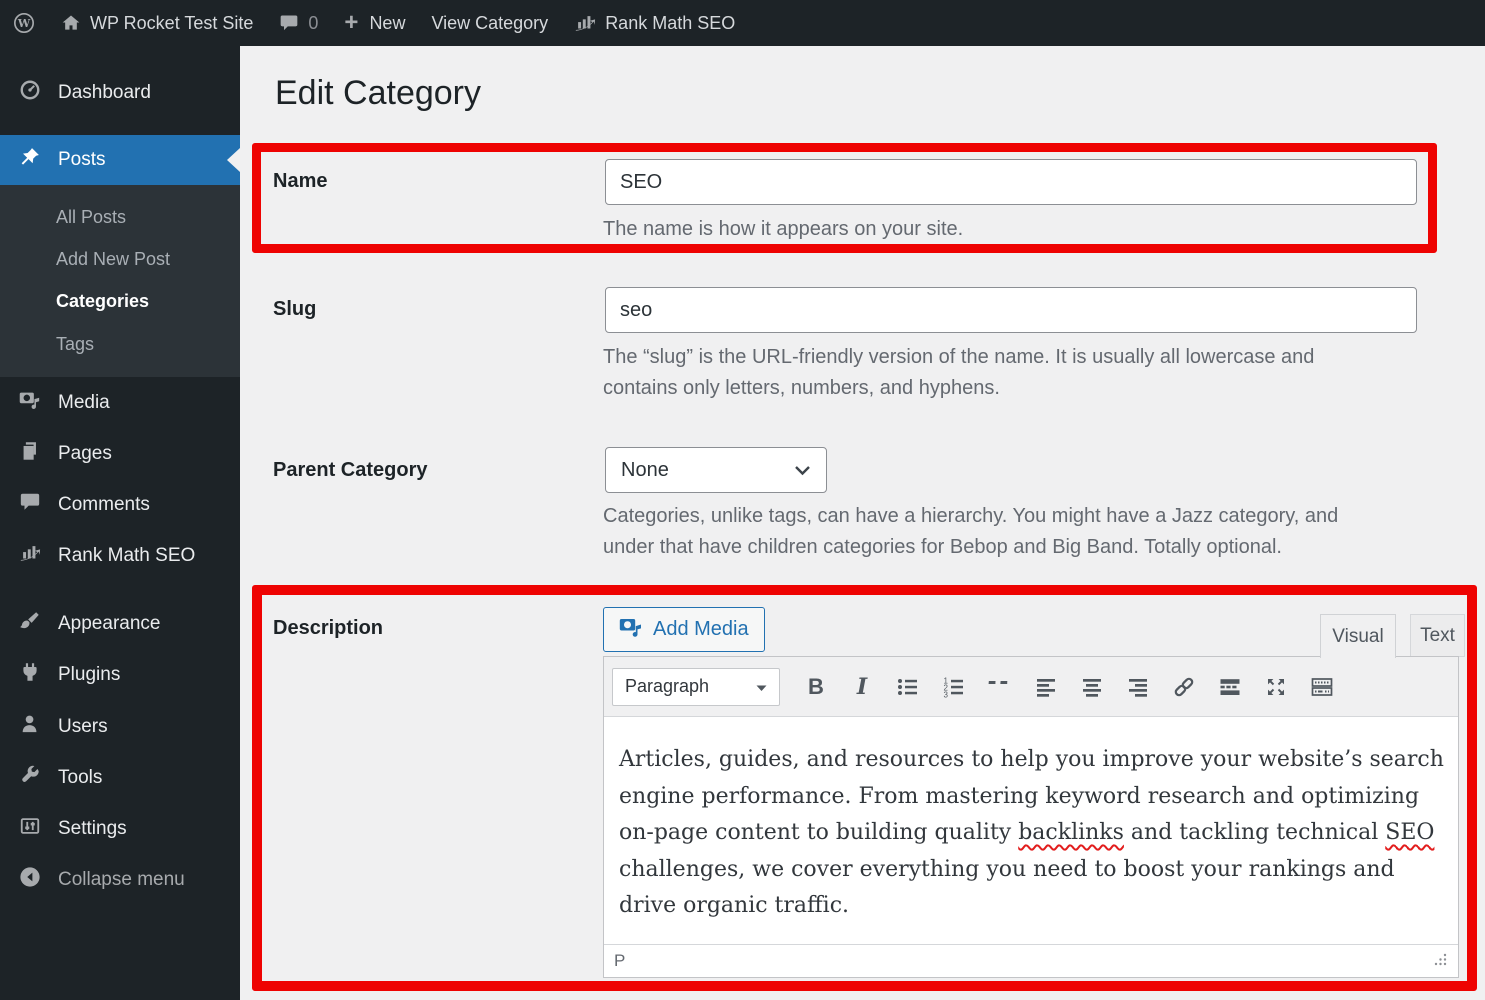 The width and height of the screenshot is (1485, 1000). Describe the element at coordinates (127, 555) in the screenshot. I see `sidebar-item-label: Rank Math SEO` at that location.